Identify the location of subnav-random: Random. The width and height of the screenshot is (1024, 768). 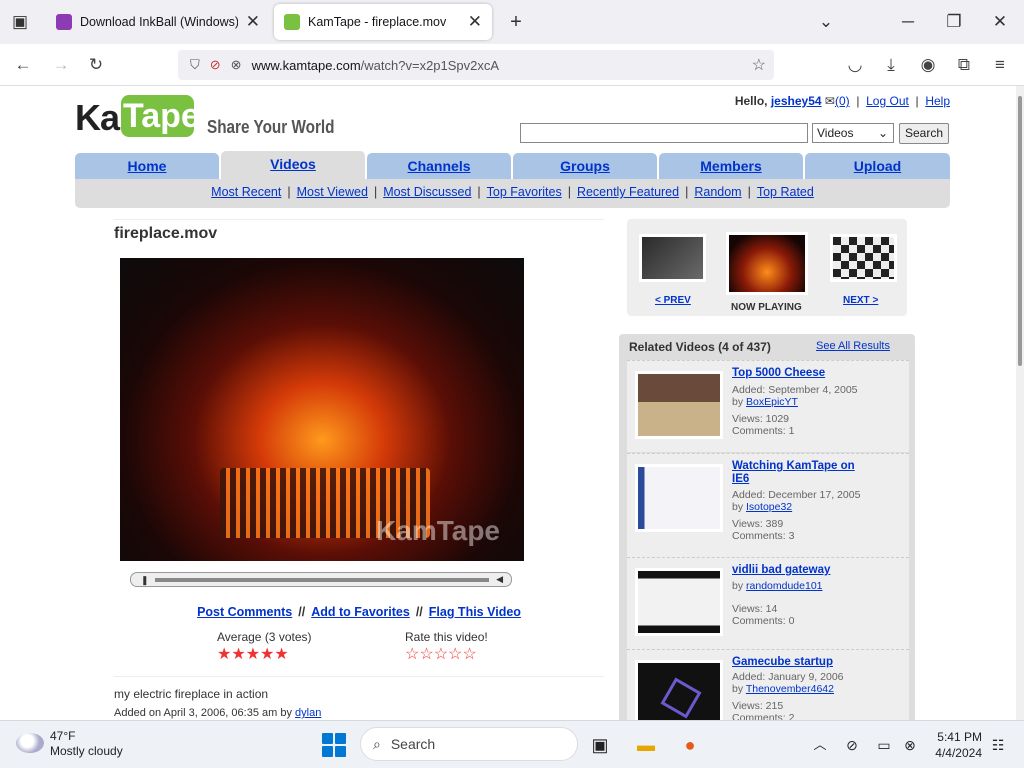
(717, 192).